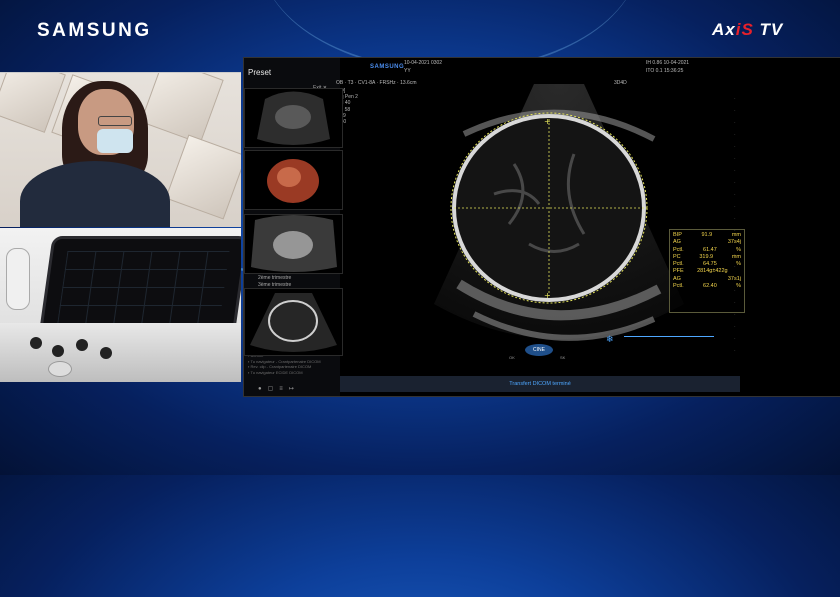 This screenshot has height=597, width=840. Describe the element at coordinates (284, 373) in the screenshot. I see `recent-item: ▪ Tu navigateur ECIDE DICOM` at that location.